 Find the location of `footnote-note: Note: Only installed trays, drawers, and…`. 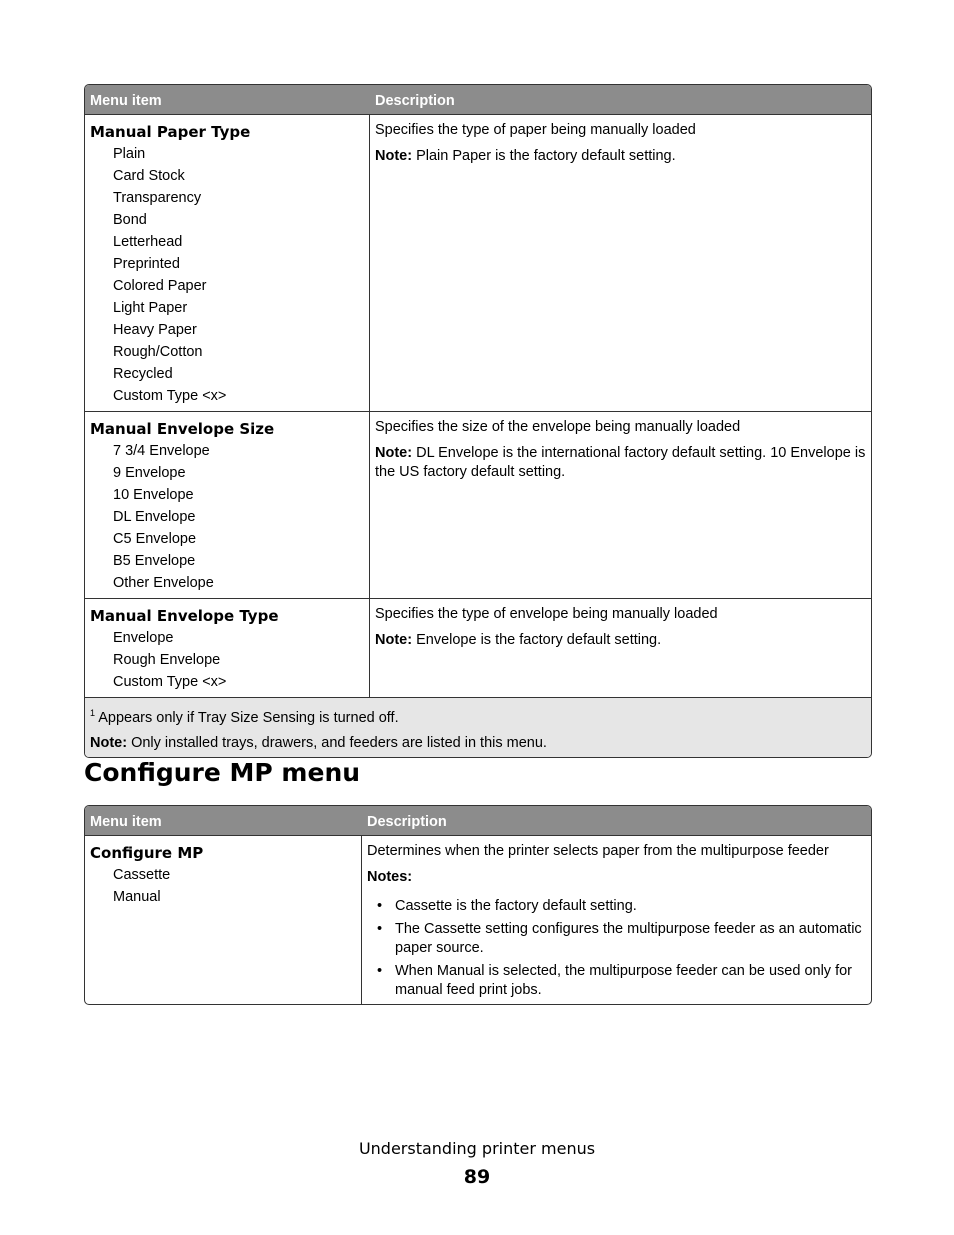

footnote-note: Note: Only installed trays, drawers, and… is located at coordinates (478, 743).